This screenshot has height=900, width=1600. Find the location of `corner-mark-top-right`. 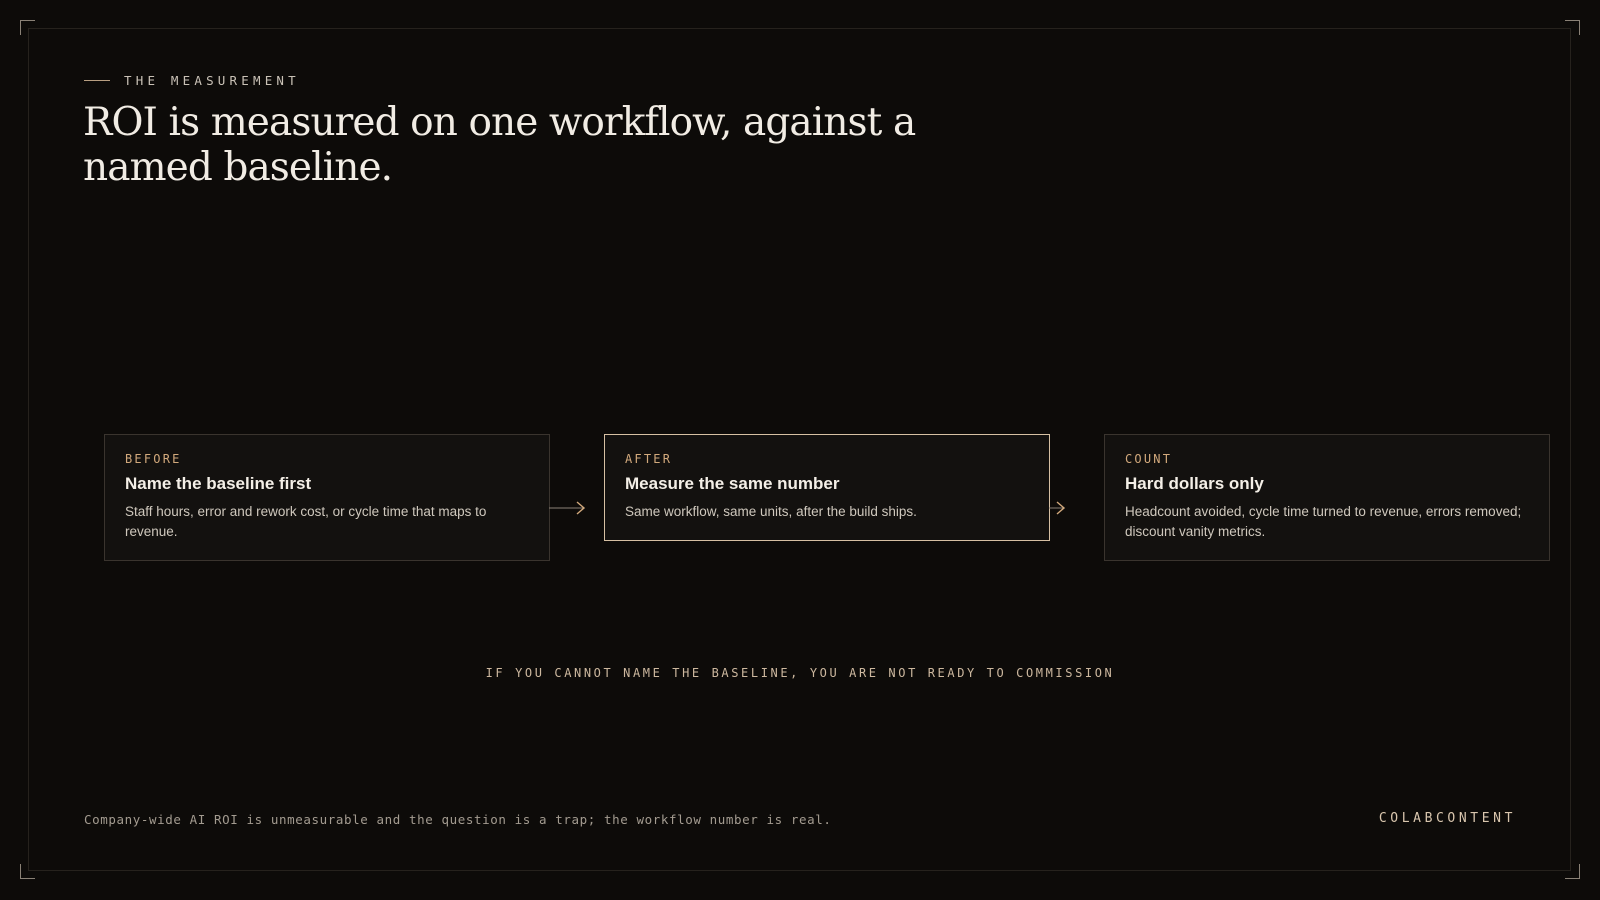

corner-mark-top-right is located at coordinates (1572, 27).